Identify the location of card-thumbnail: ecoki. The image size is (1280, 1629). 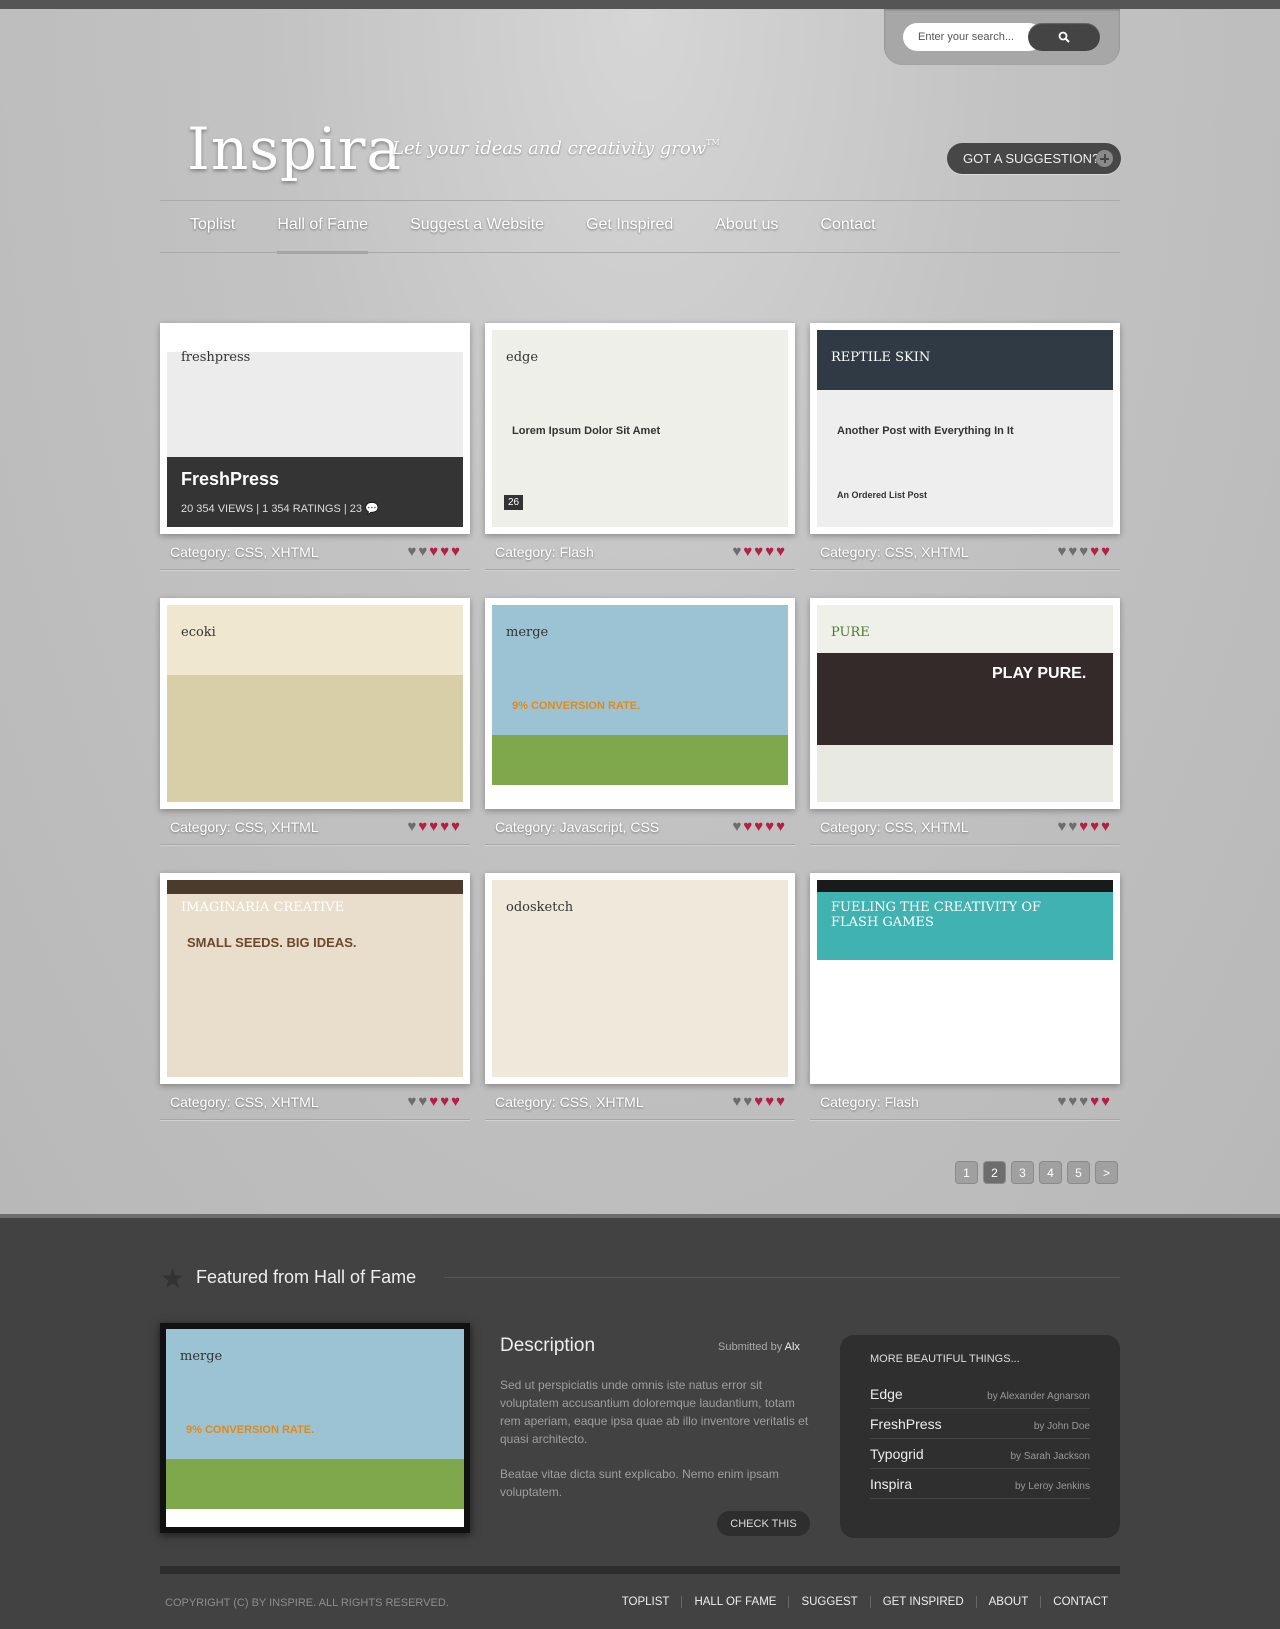
(315, 703).